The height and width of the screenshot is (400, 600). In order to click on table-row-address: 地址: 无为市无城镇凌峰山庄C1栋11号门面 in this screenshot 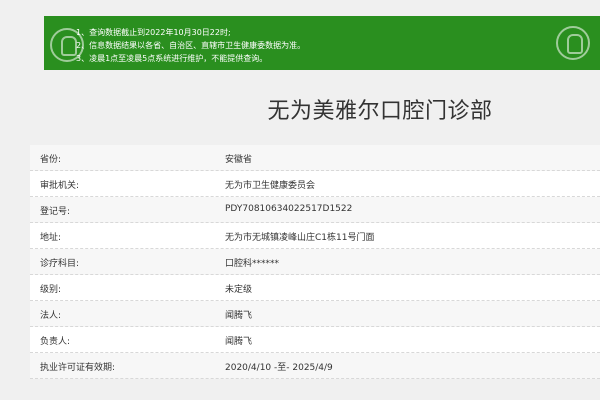, I will do `click(315, 236)`.